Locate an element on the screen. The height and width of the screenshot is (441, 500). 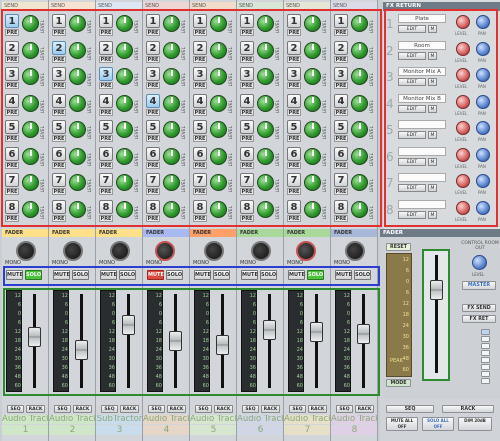
mode-button: MODE is located at coordinates (398, 383).